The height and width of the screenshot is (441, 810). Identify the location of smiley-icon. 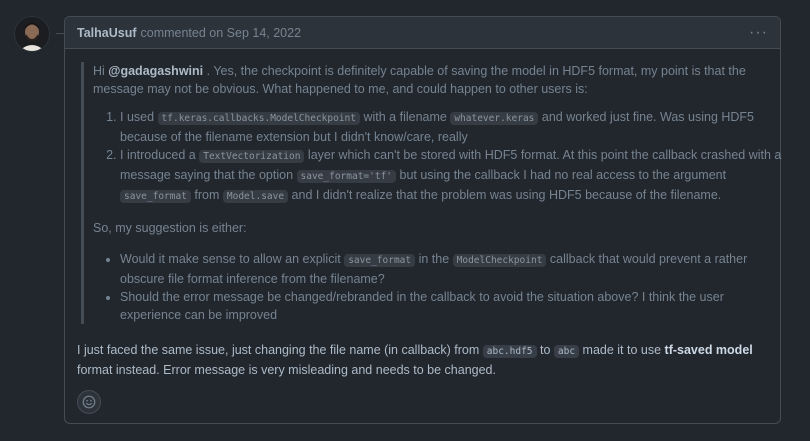
(89, 402).